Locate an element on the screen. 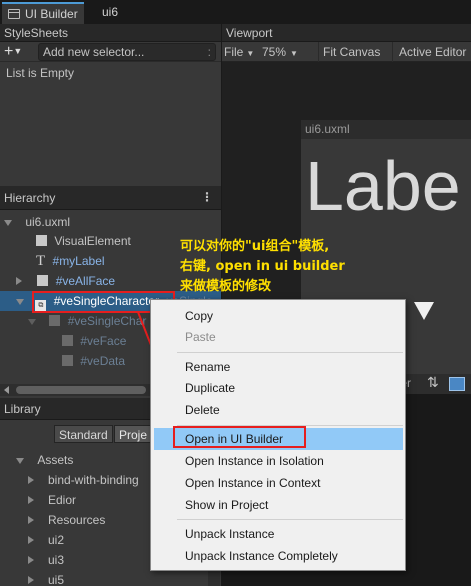 The height and width of the screenshot is (586, 471). list-item: Resources is located at coordinates (83, 520).